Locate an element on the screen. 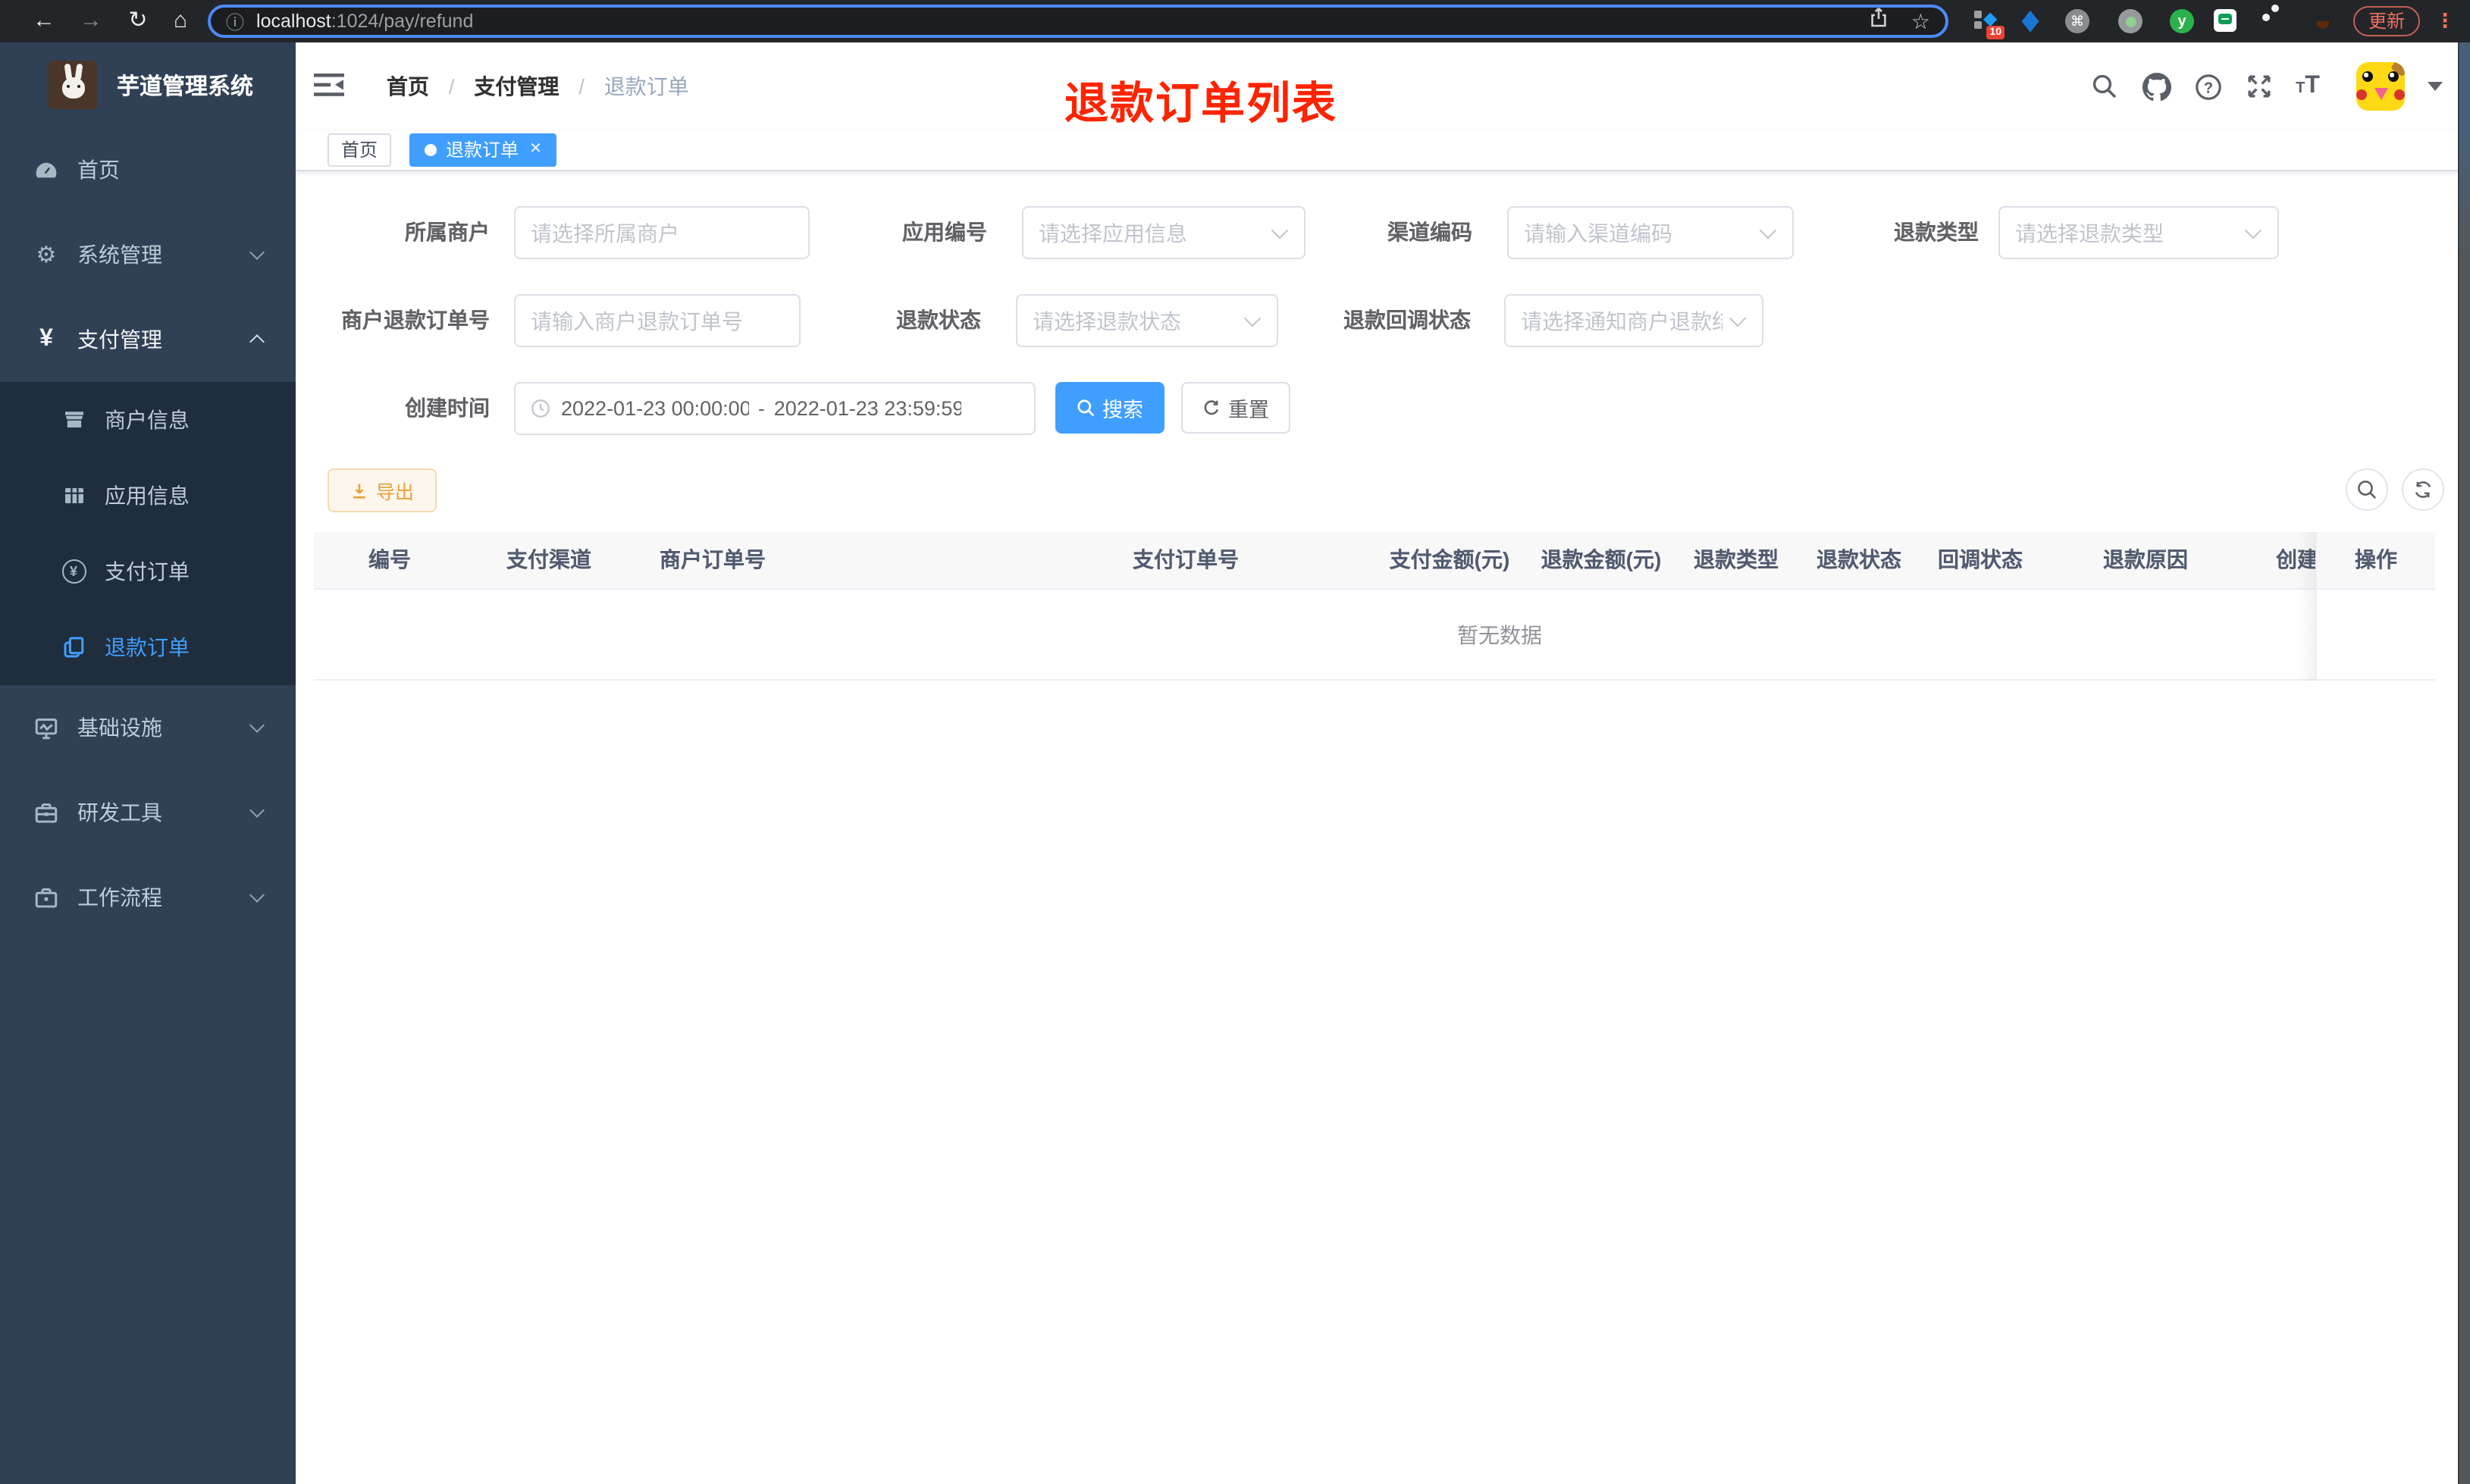 The height and width of the screenshot is (1484, 2470). channel-select: 请输入渠道编码 is located at coordinates (1650, 232).